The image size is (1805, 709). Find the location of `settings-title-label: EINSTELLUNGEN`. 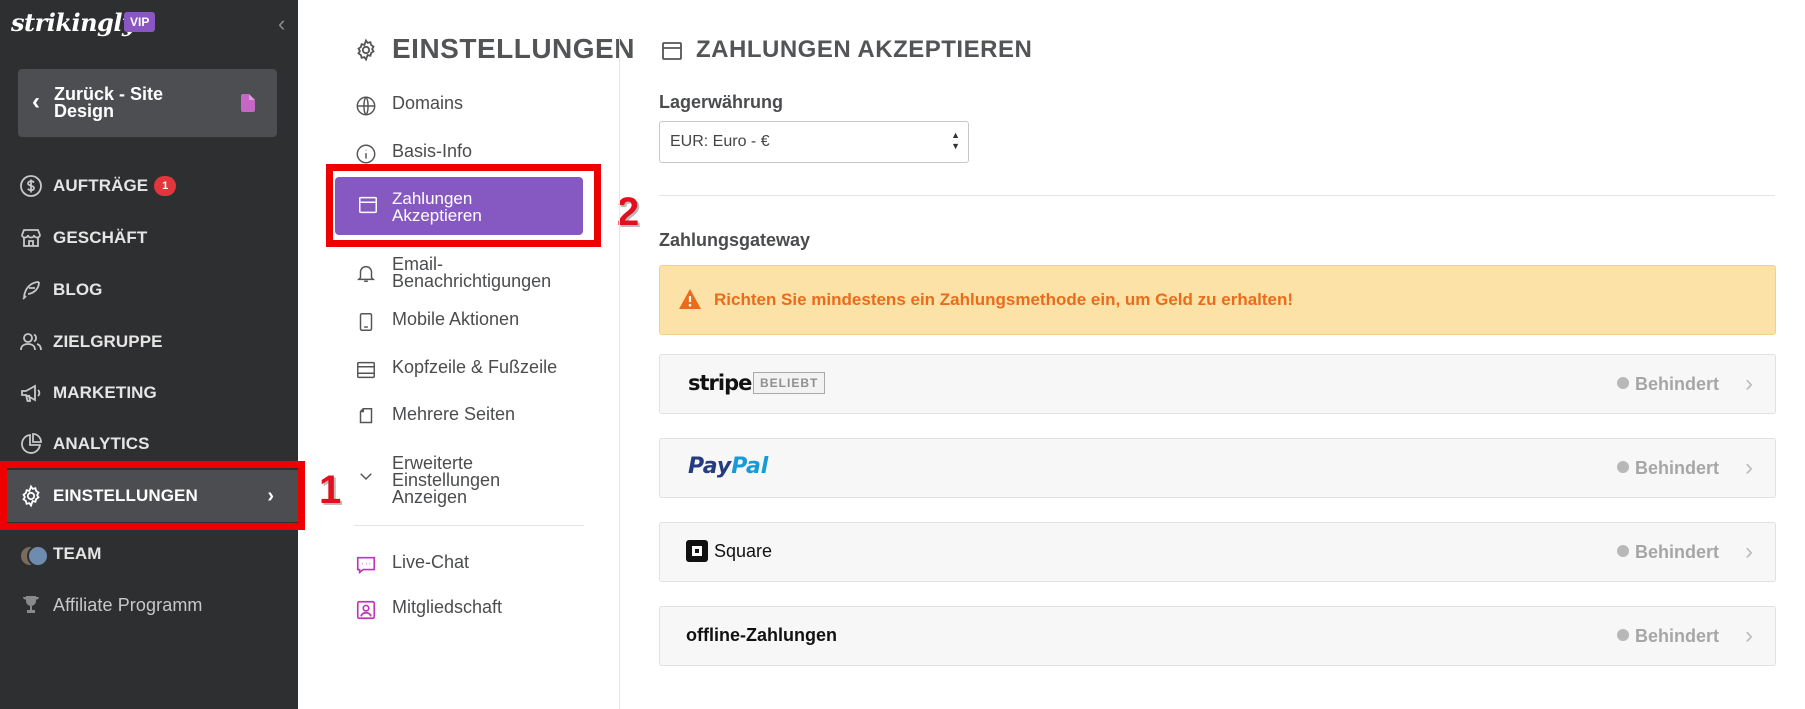

settings-title-label: EINSTELLUNGEN is located at coordinates (513, 48).